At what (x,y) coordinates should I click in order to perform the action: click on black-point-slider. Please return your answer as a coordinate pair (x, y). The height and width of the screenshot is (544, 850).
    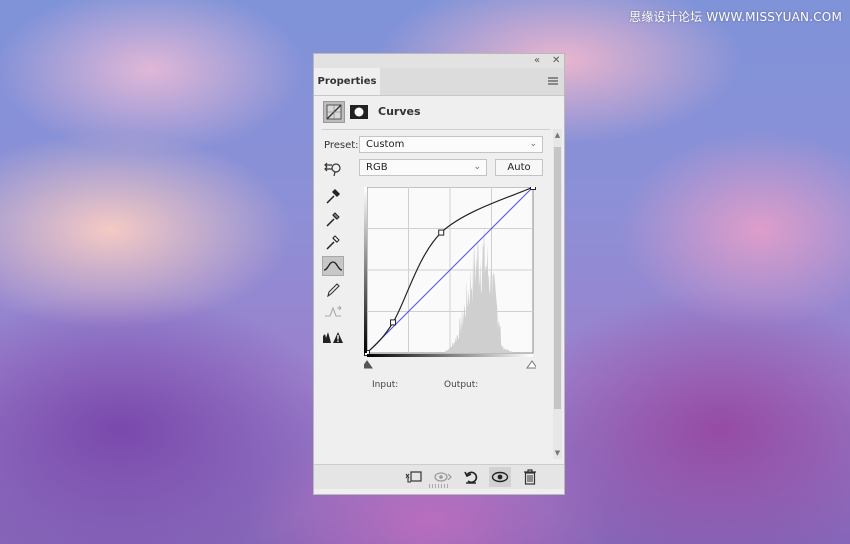
    Looking at the image, I should click on (367, 364).